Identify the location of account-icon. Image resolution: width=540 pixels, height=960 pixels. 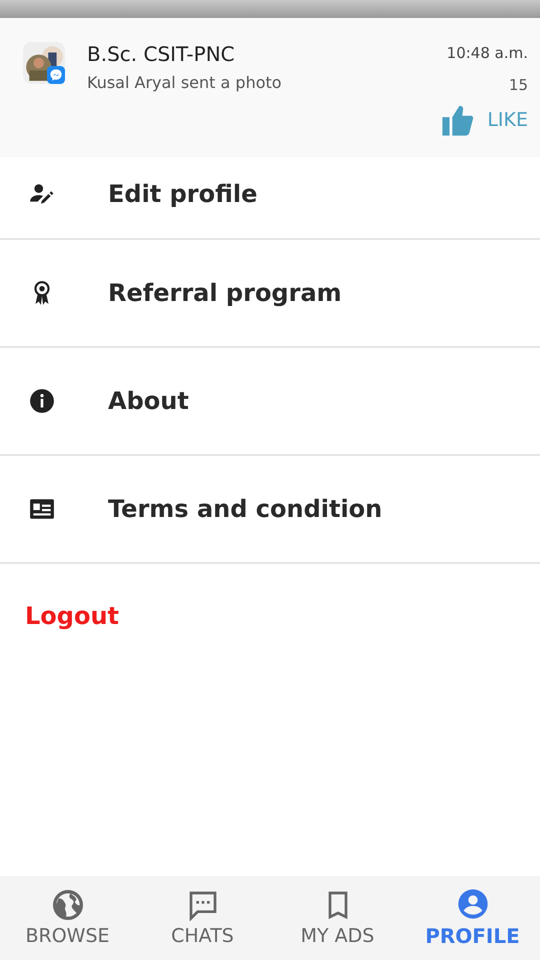
(472, 904).